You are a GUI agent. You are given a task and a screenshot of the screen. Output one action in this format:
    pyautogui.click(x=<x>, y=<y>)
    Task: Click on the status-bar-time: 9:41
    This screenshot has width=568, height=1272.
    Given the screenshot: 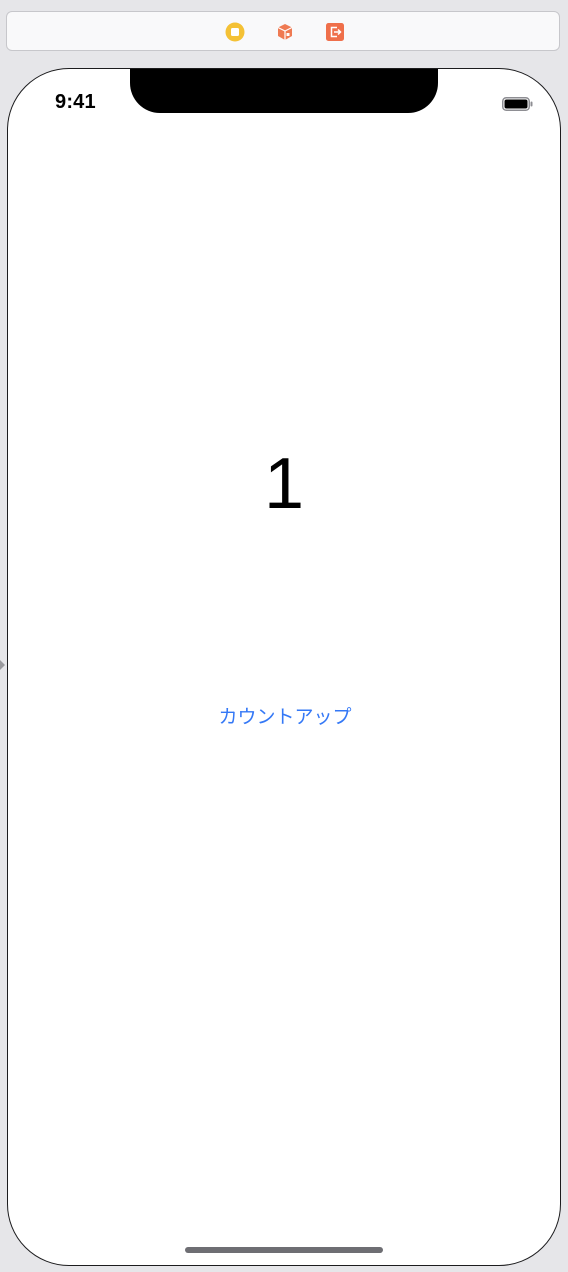 What is the action you would take?
    pyautogui.click(x=75, y=102)
    